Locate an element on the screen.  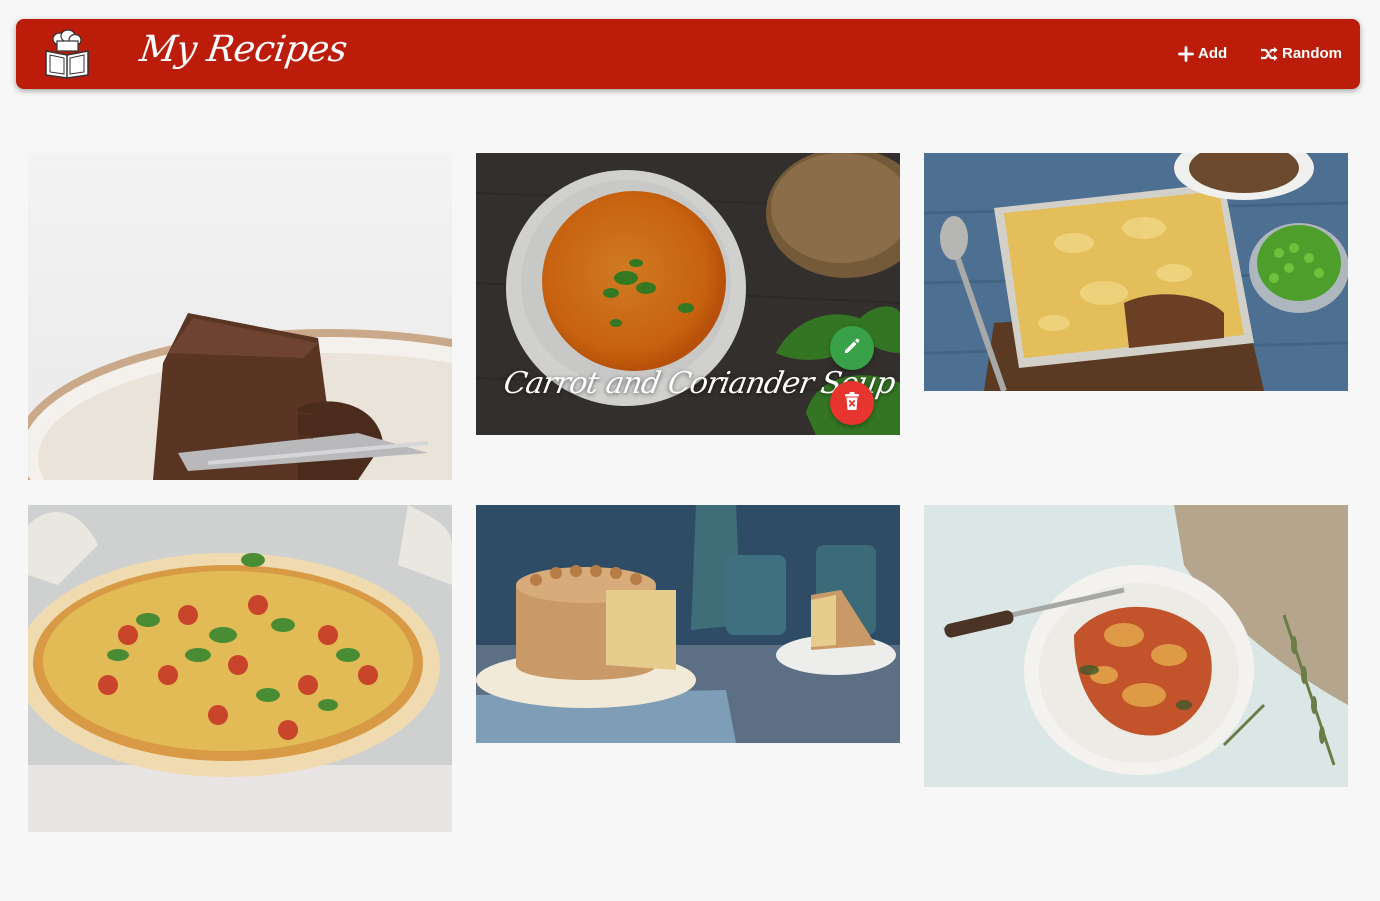
recipe-card-lasagne is located at coordinates (1136, 646).